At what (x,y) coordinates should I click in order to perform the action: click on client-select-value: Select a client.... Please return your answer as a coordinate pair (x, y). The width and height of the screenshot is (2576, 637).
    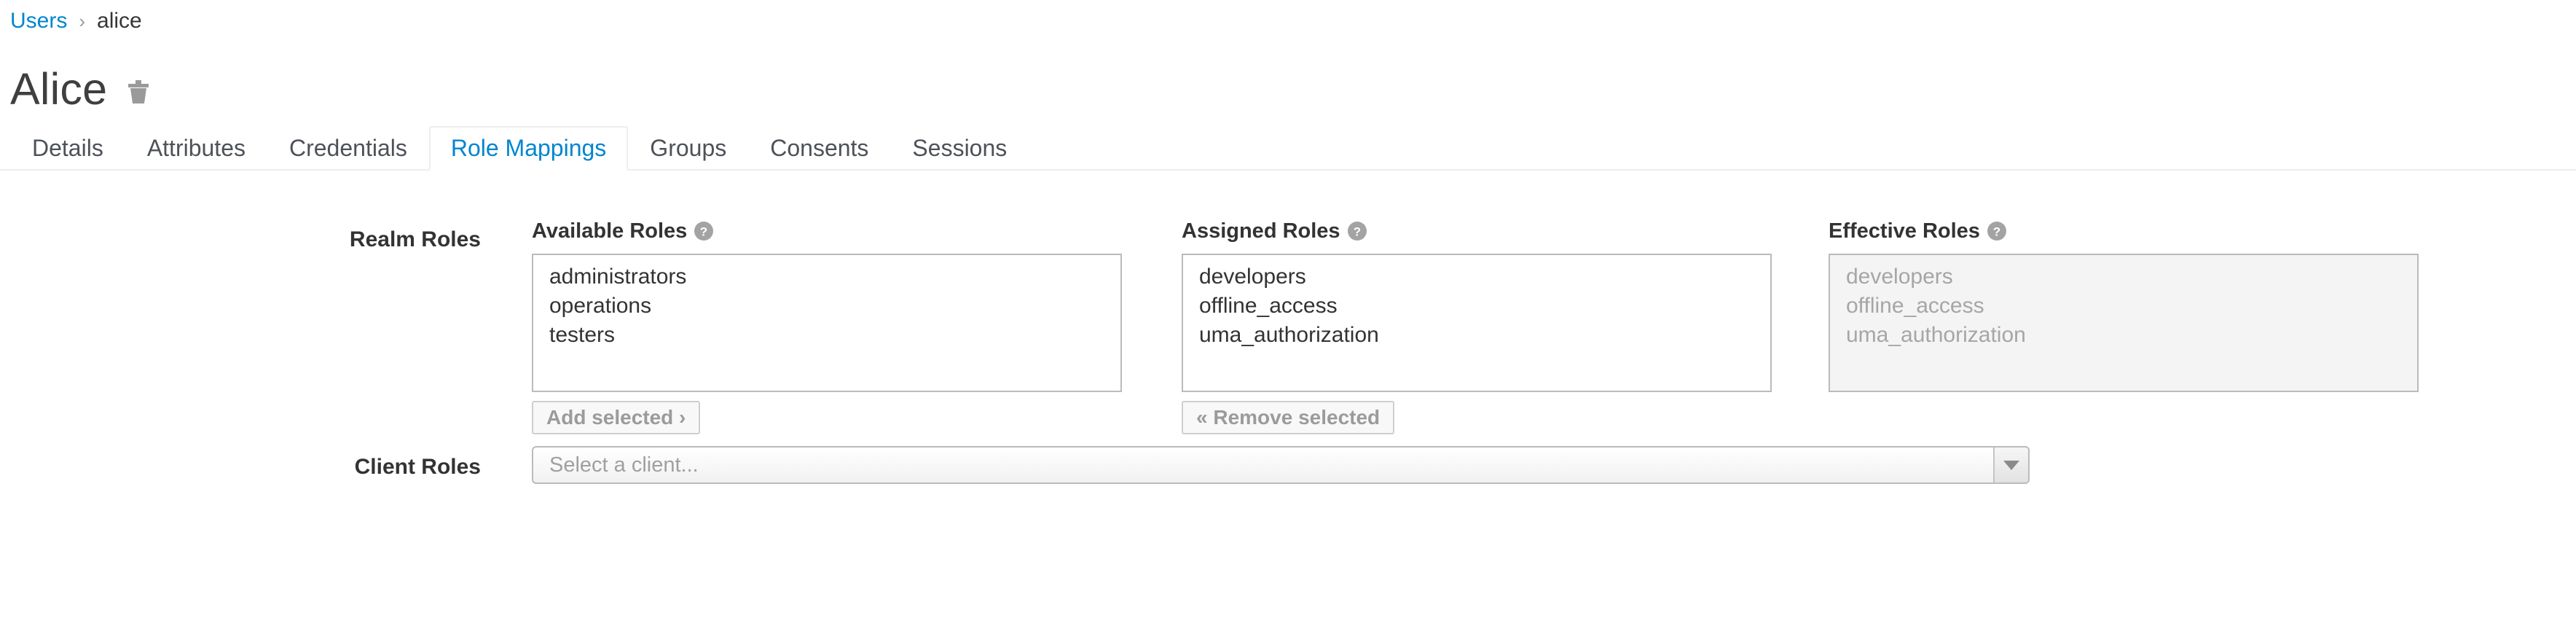
    Looking at the image, I should click on (624, 465).